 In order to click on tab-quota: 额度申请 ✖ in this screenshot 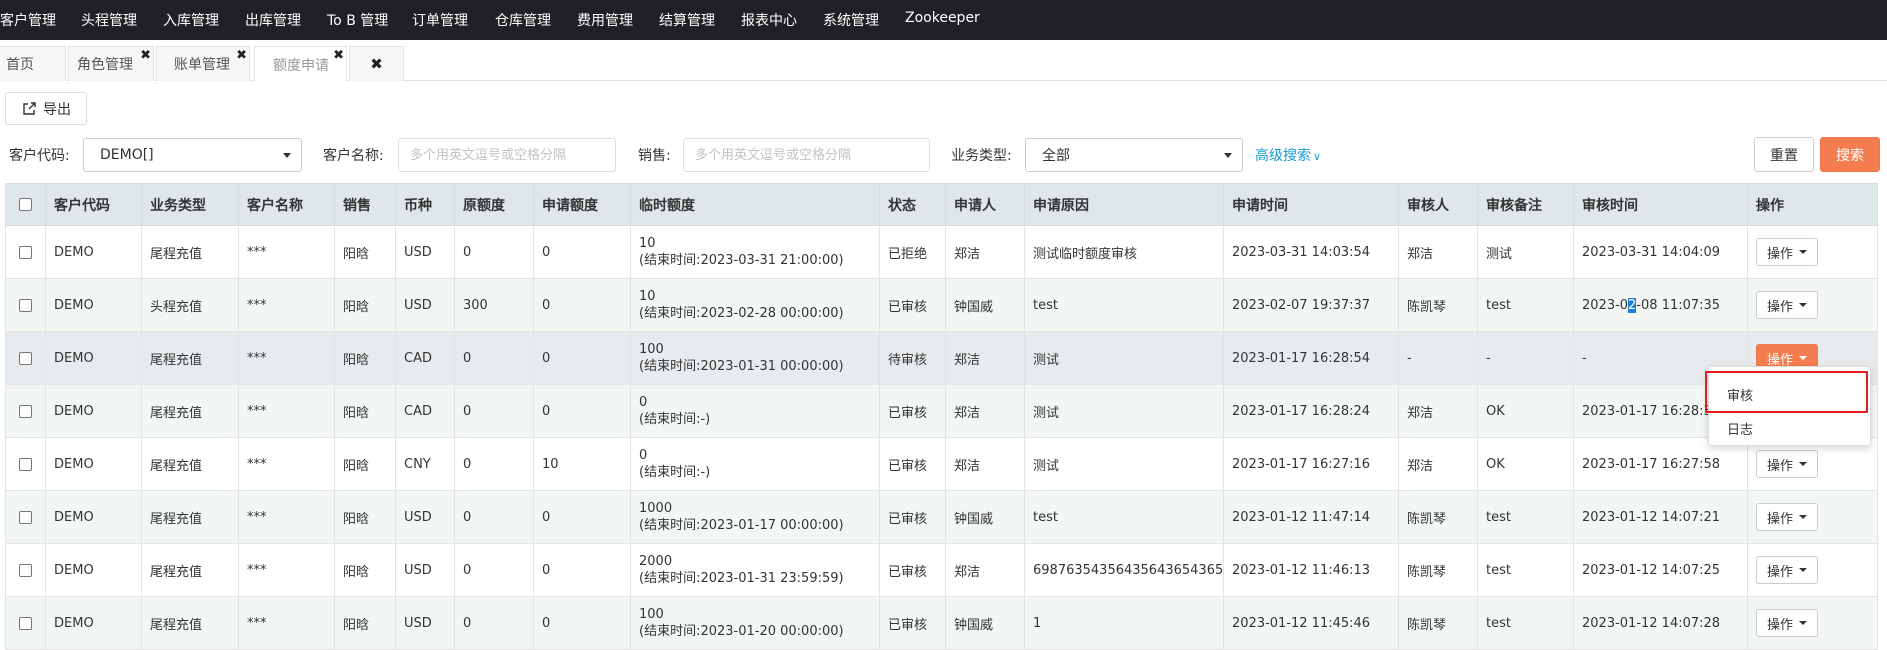, I will do `click(300, 64)`.